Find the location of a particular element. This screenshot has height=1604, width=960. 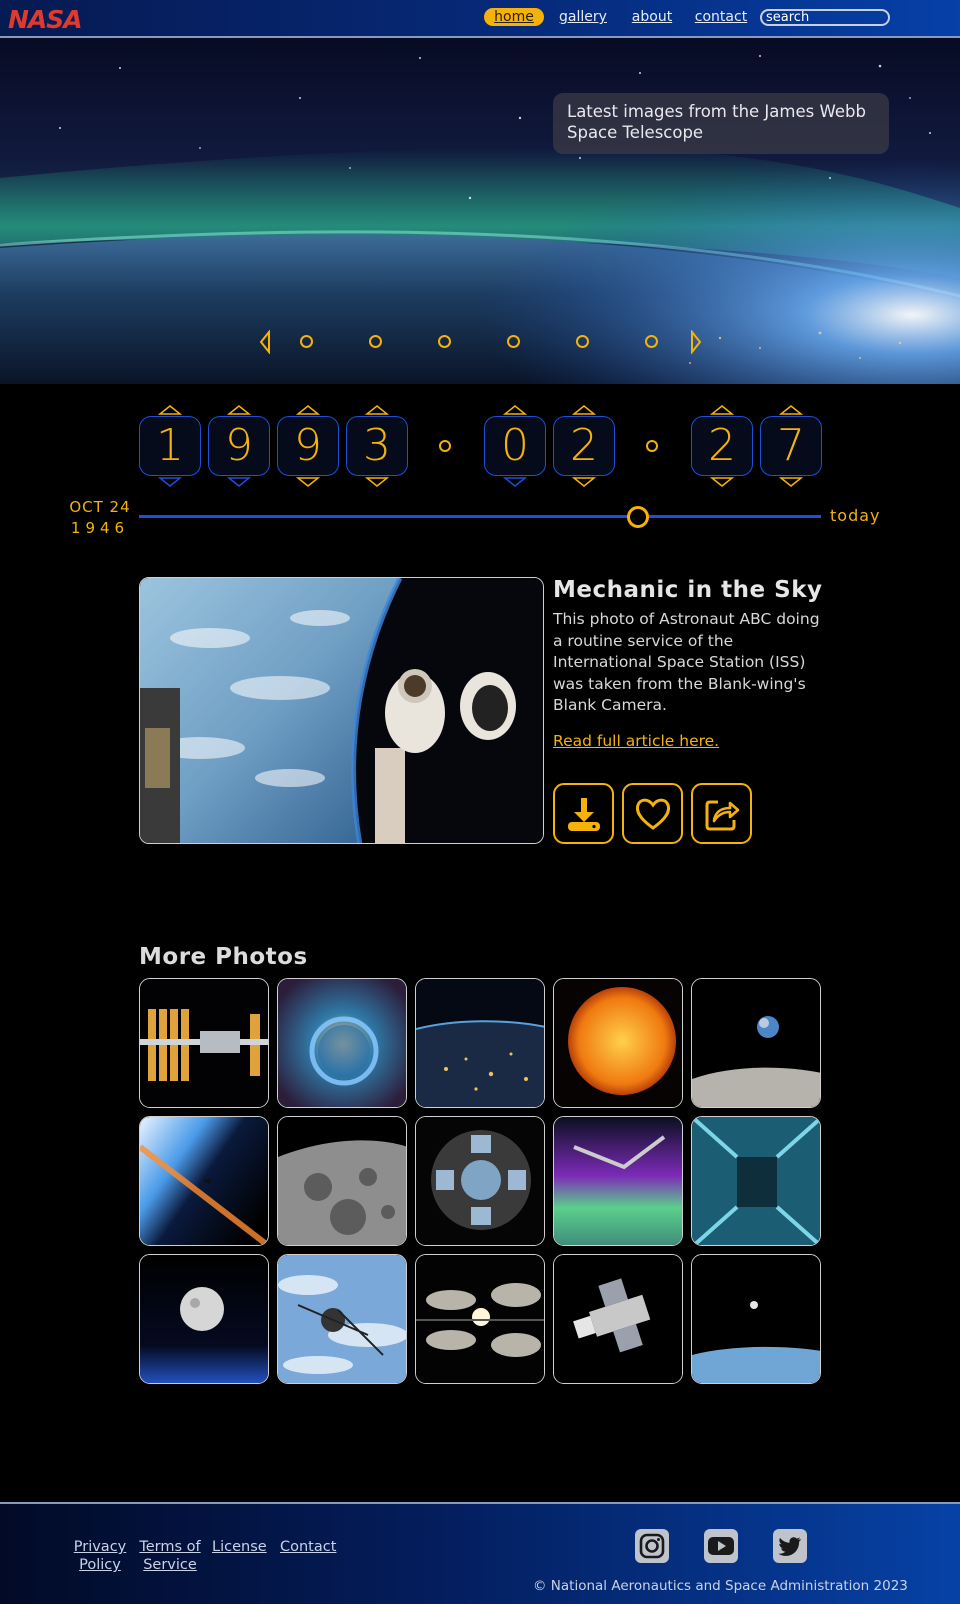

thumbnail-rocket-launch is located at coordinates (480, 1319).